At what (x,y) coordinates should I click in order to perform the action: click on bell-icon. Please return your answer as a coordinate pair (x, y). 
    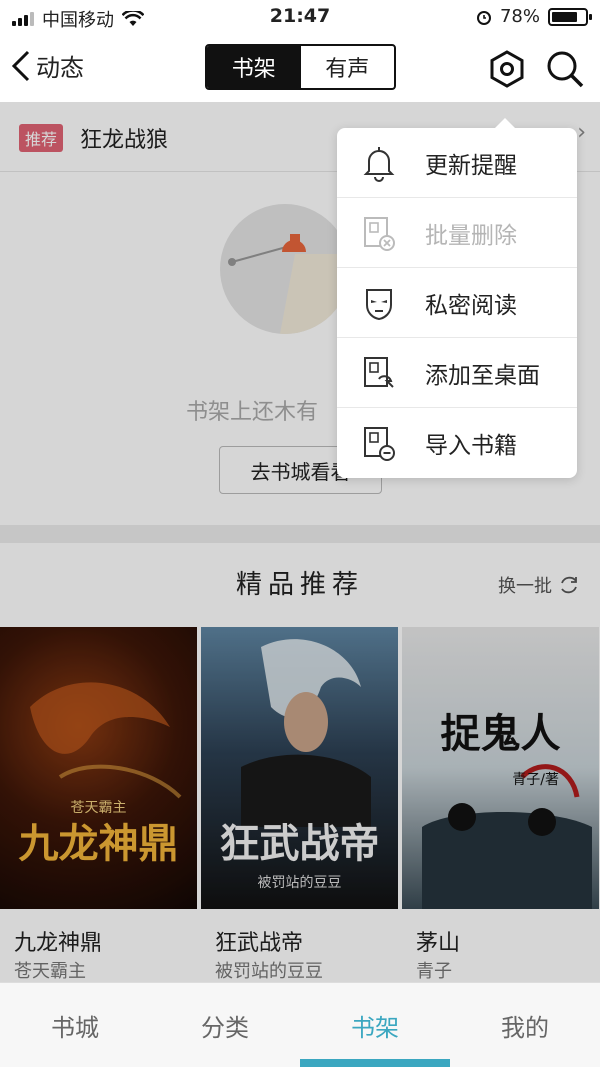
    Looking at the image, I should click on (379, 164).